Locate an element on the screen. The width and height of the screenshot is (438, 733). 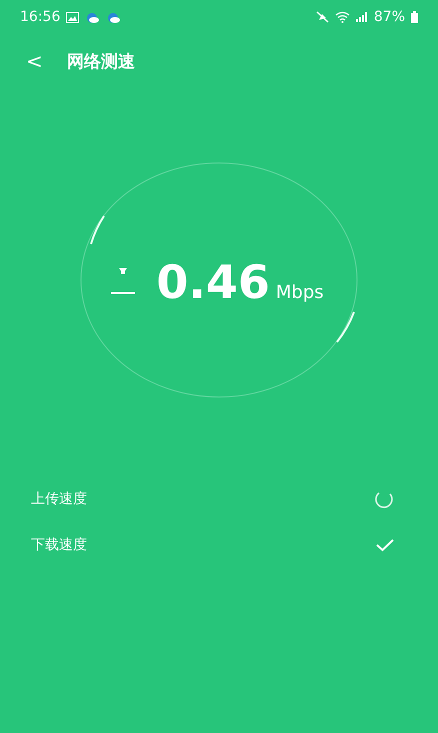
speed-unit: Mbps is located at coordinates (300, 292).